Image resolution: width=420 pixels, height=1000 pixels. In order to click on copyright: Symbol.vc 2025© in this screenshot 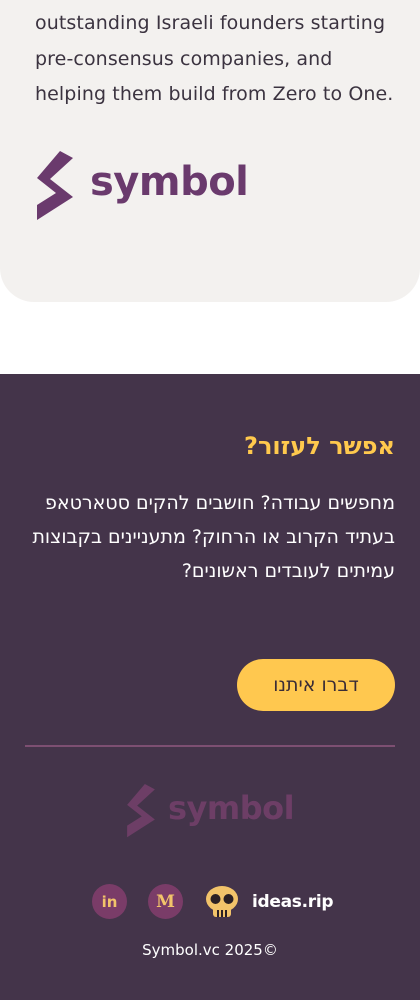, I will do `click(210, 950)`.